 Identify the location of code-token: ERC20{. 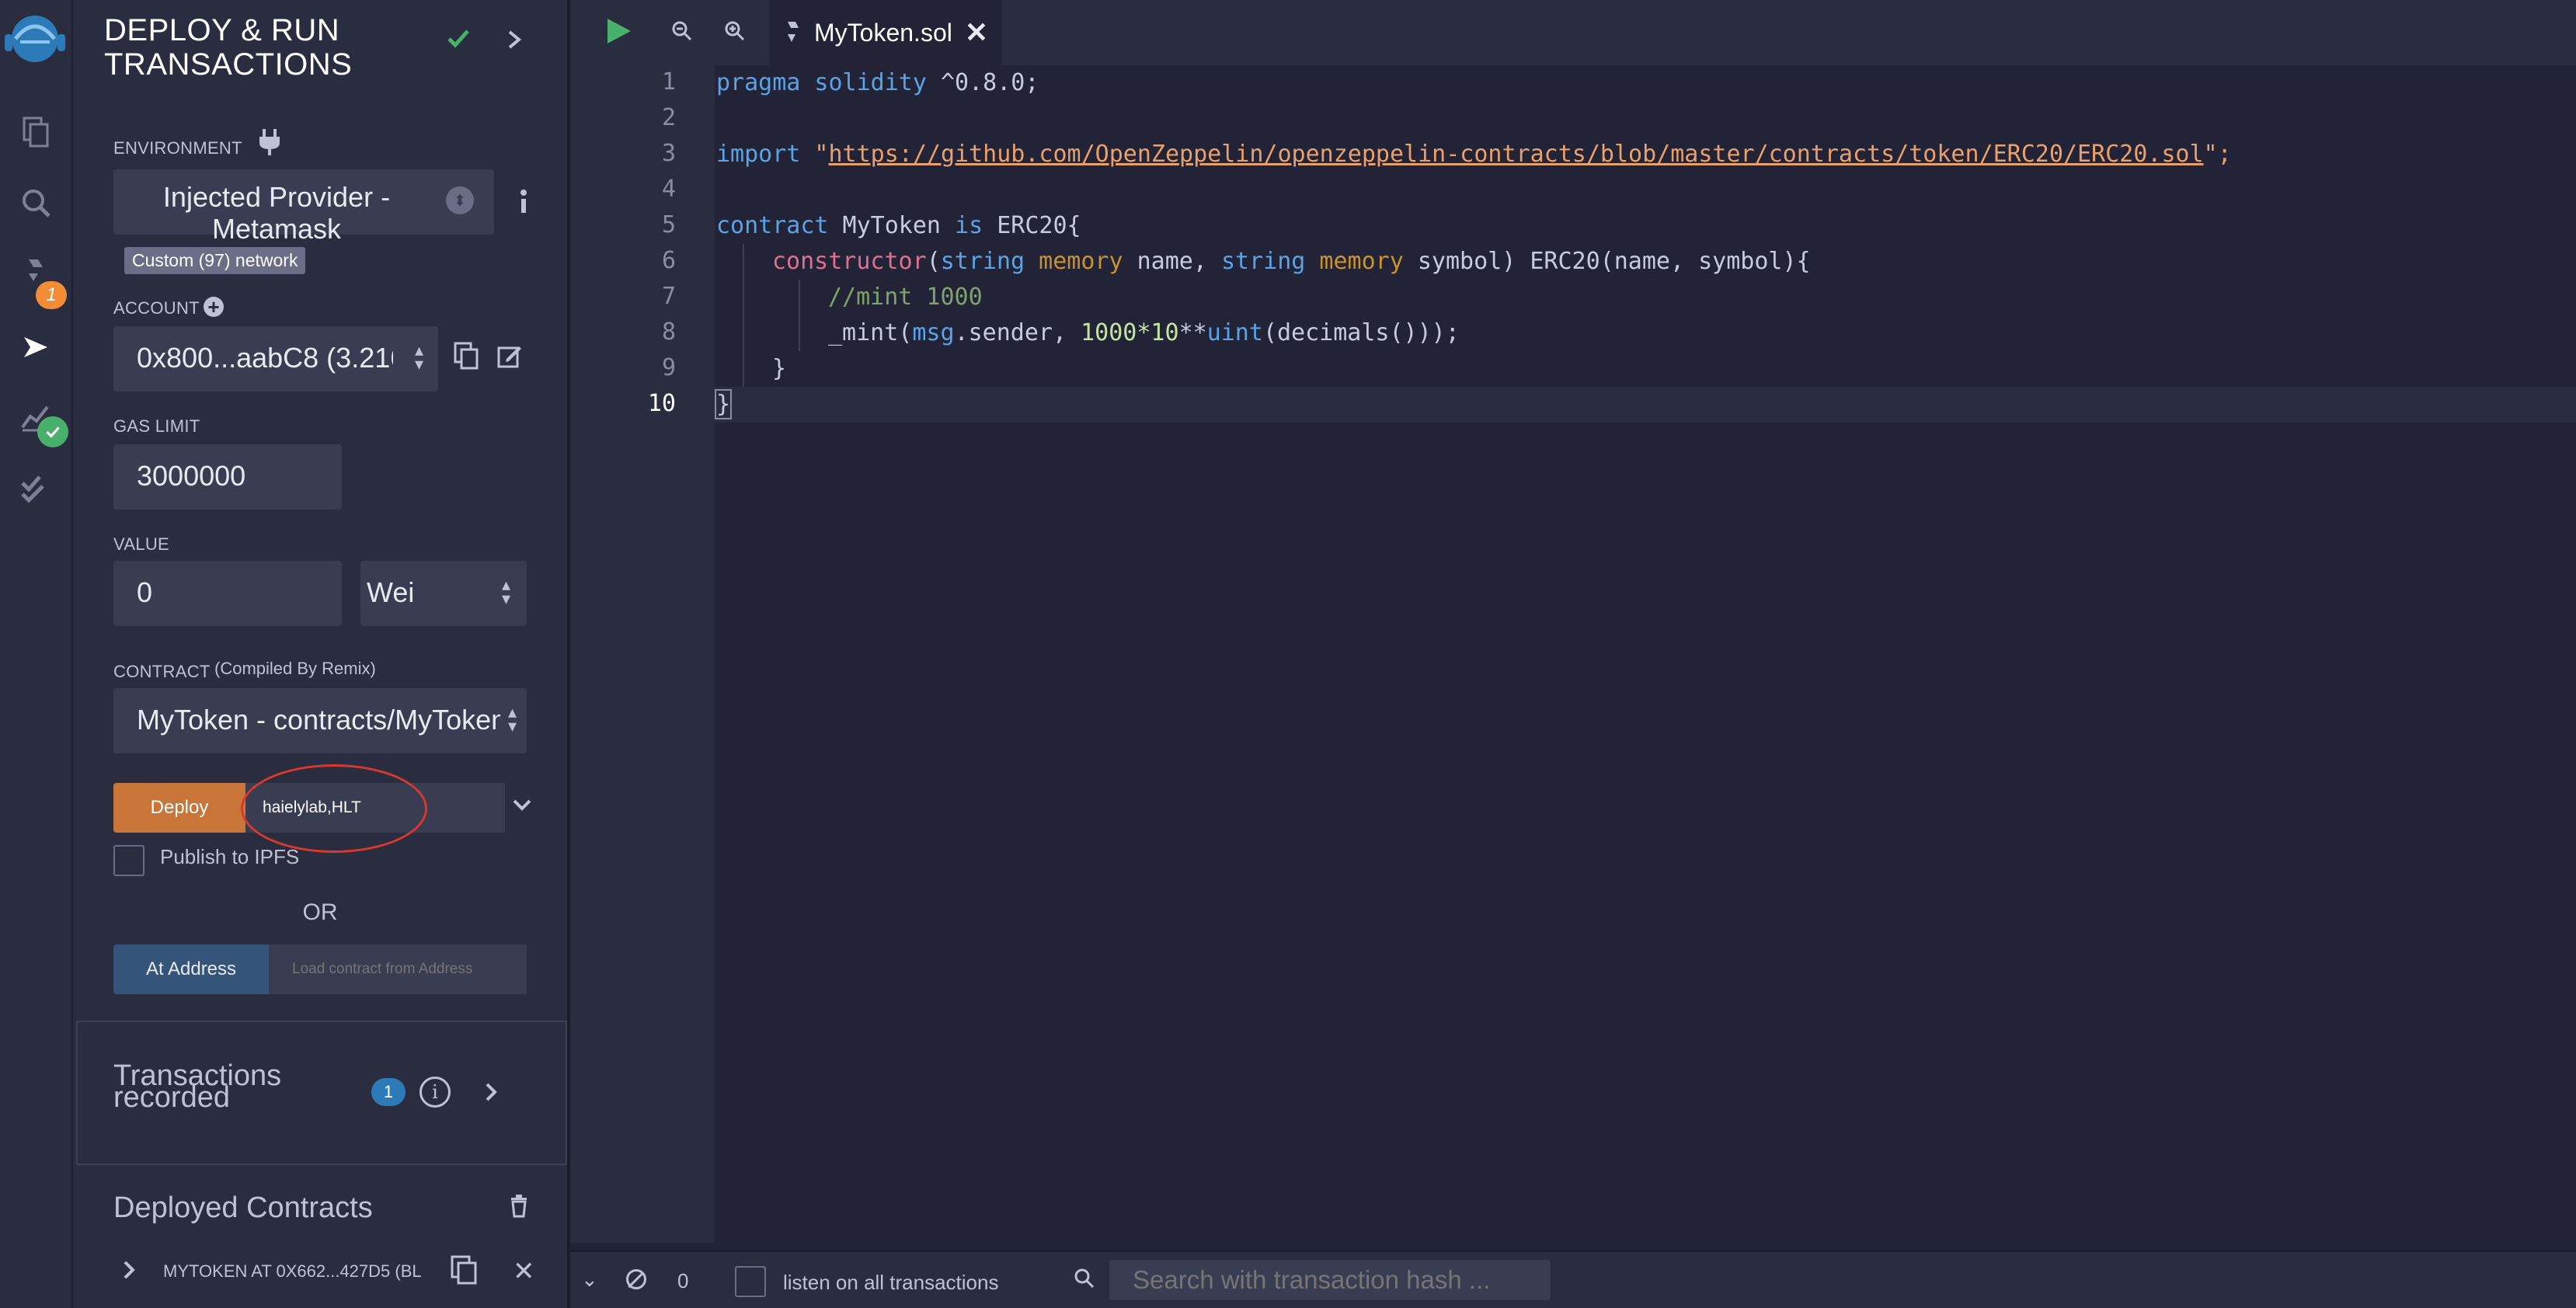
(1032, 226).